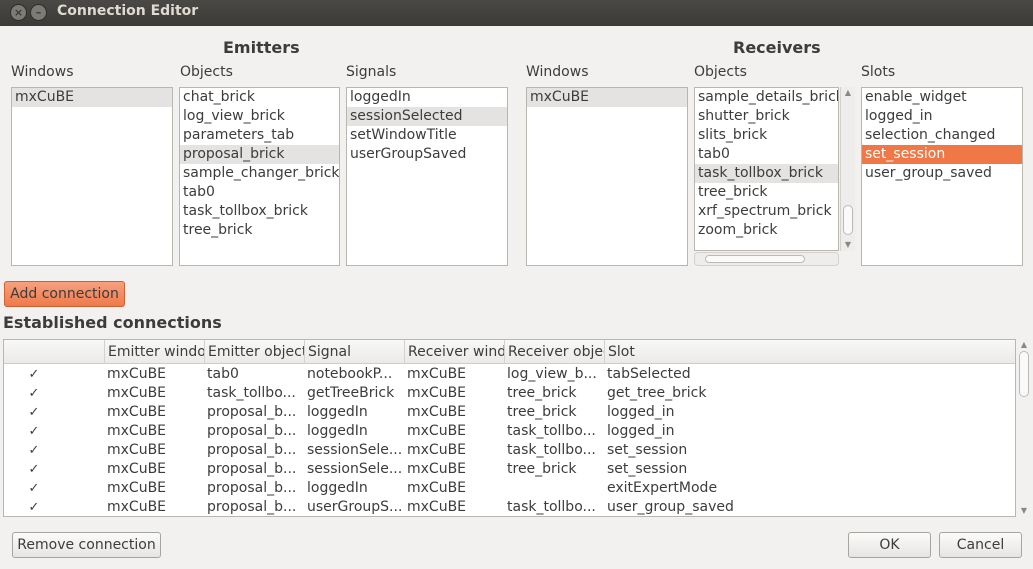 Image resolution: width=1033 pixels, height=569 pixels. Describe the element at coordinates (649, 374) in the screenshot. I see `table-cell: tabSelected` at that location.